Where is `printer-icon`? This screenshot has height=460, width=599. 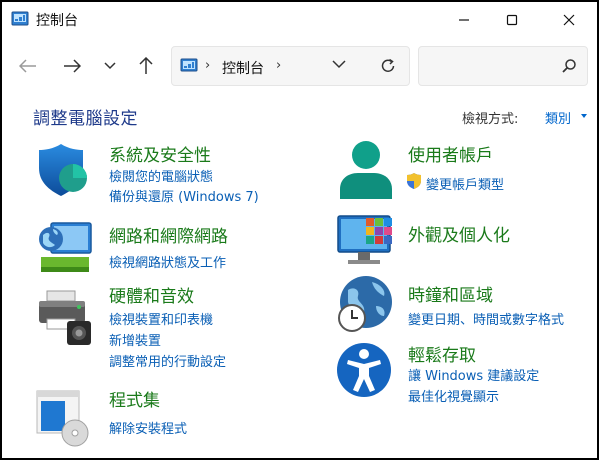
printer-icon is located at coordinates (65, 317).